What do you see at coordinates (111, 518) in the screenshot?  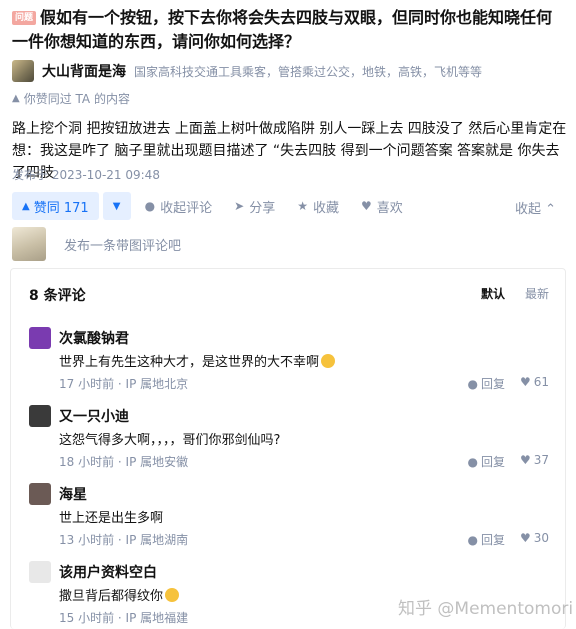 I see `comment-text: 世上还是出生多啊` at bounding box center [111, 518].